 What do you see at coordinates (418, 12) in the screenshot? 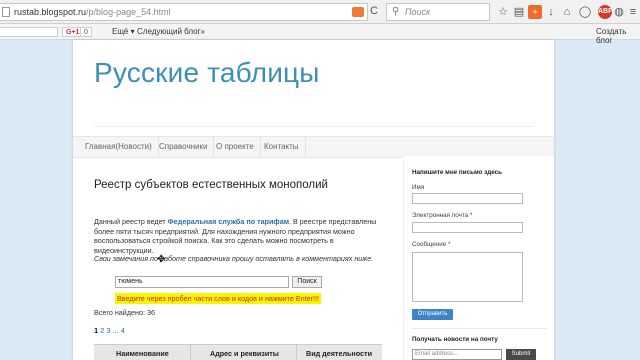
I see `search-placeholder: Поиск` at bounding box center [418, 12].